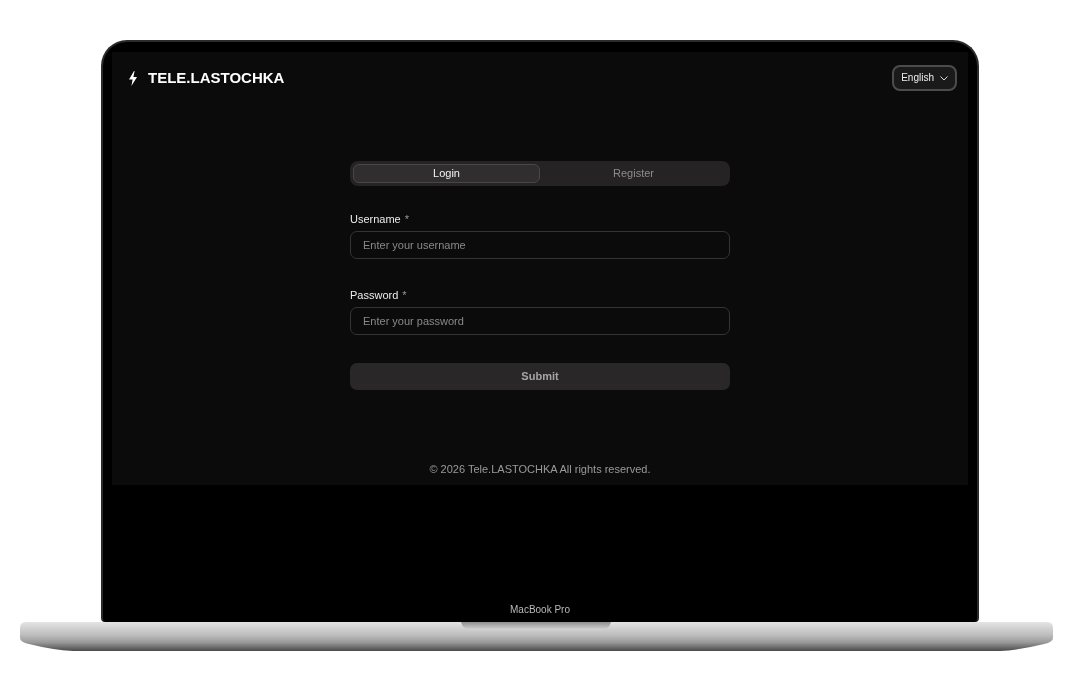 This screenshot has width=1080, height=673. Describe the element at coordinates (374, 295) in the screenshot. I see `field-label: Password` at that location.